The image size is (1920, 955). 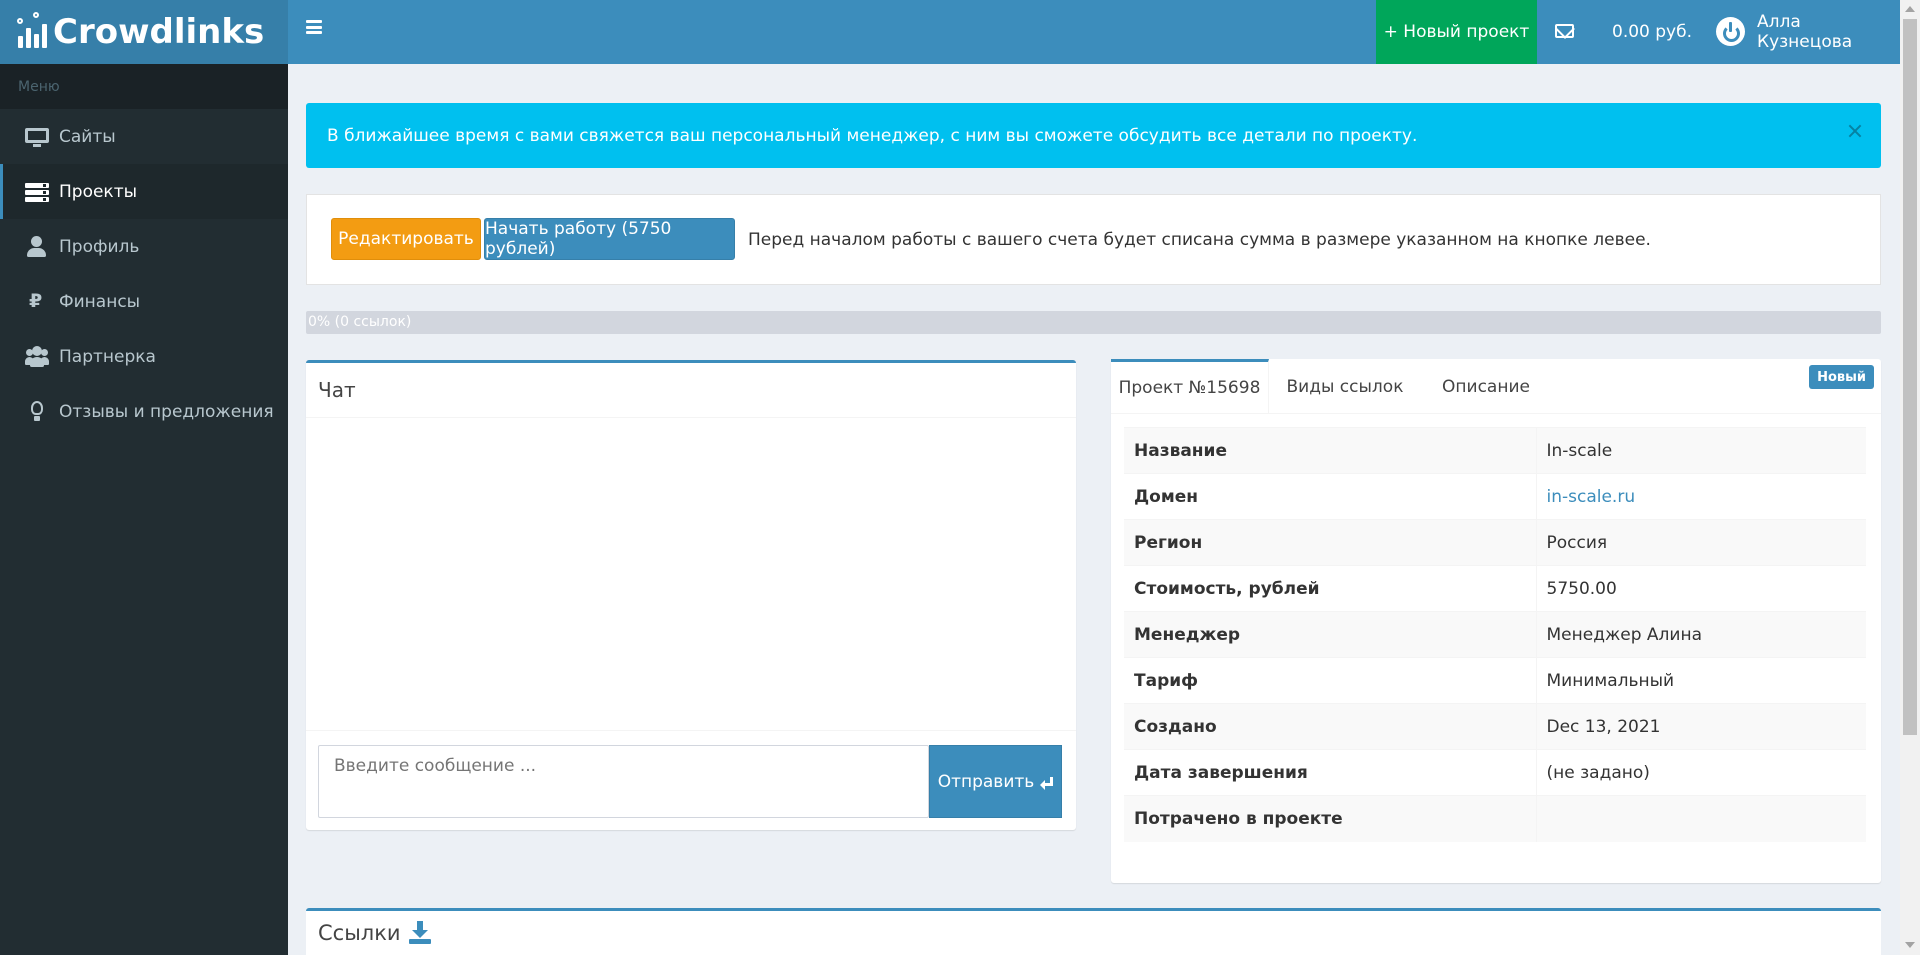 I want to click on table-row: Домен in-scale.ru, so click(x=1495, y=496).